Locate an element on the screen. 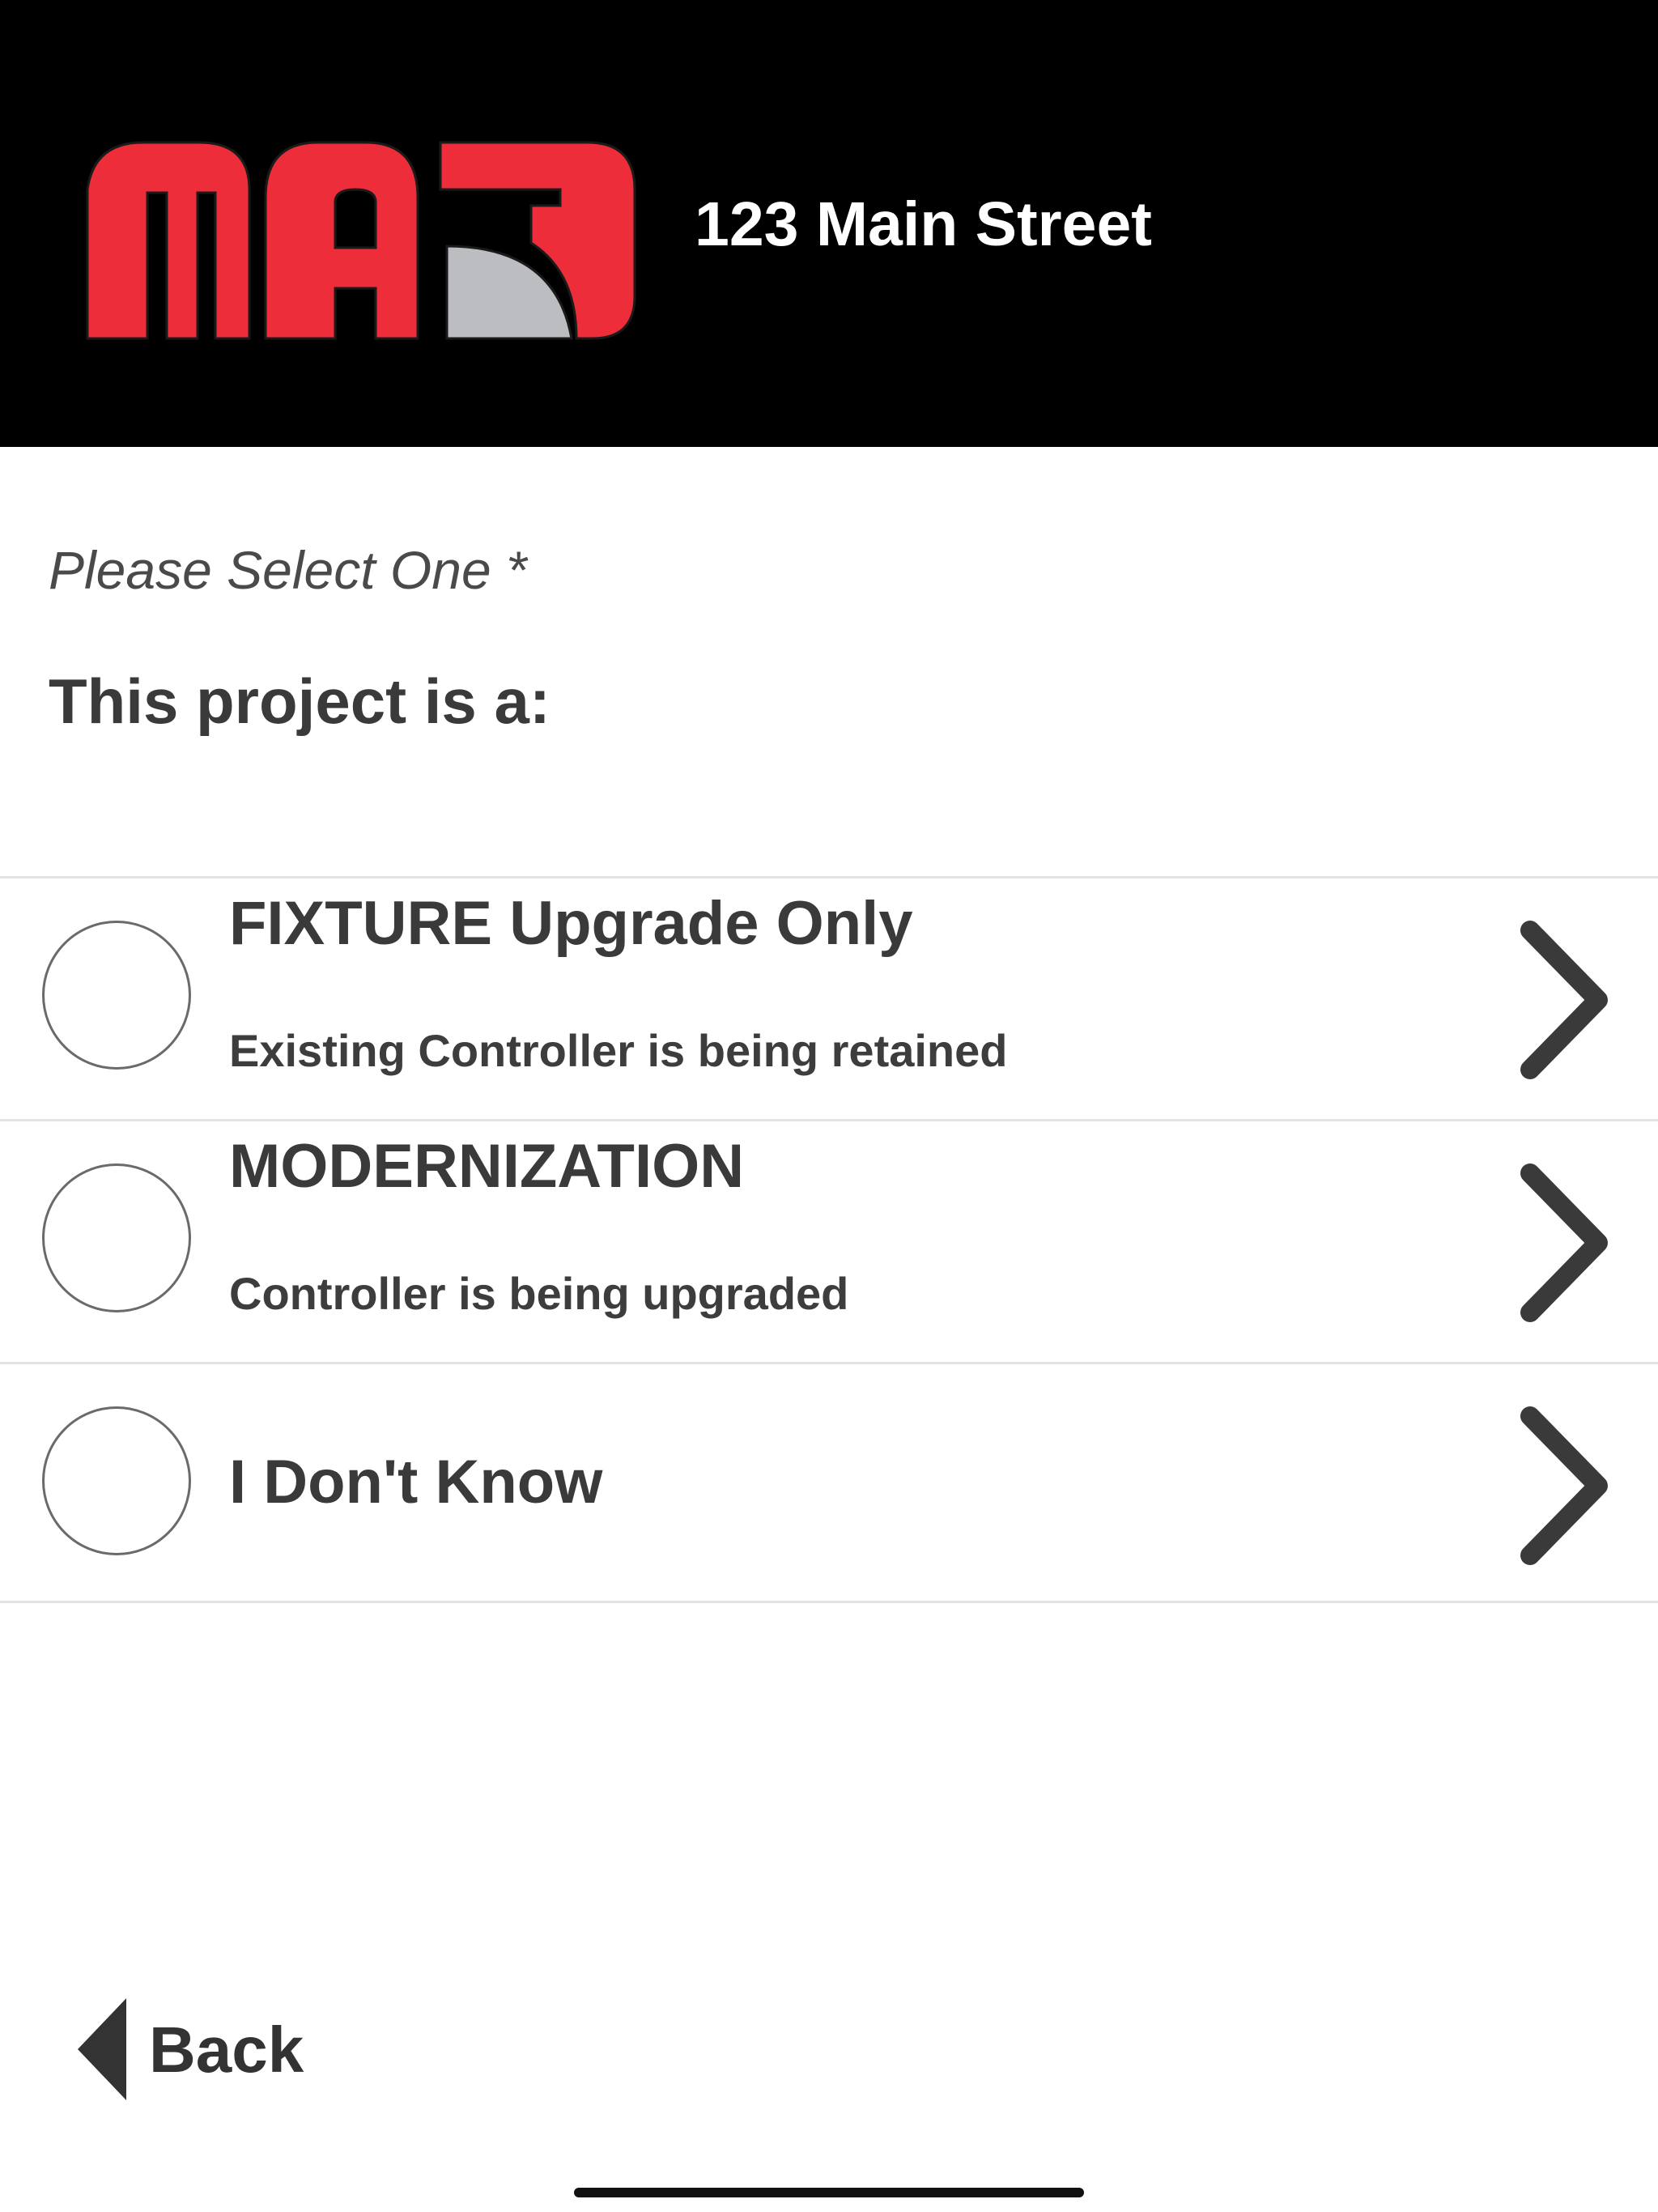  option-subtitle: Existing Controller is being retained is located at coordinates (618, 1051).